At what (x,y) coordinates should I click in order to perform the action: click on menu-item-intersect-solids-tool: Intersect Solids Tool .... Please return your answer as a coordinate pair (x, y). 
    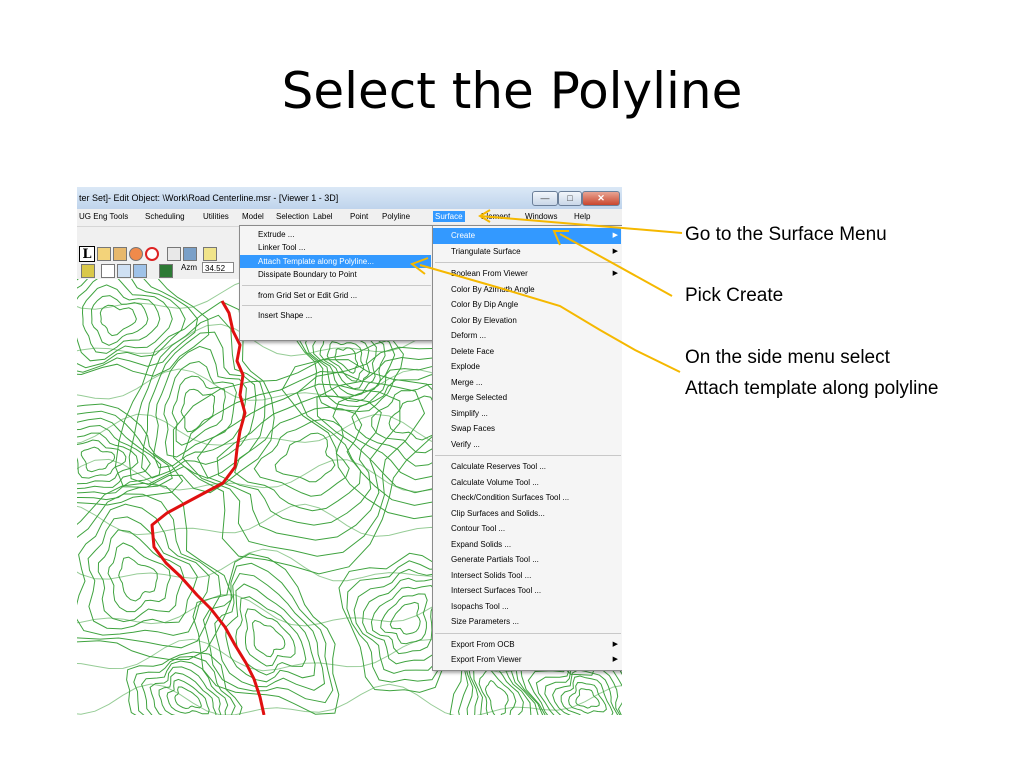
    Looking at the image, I should click on (527, 576).